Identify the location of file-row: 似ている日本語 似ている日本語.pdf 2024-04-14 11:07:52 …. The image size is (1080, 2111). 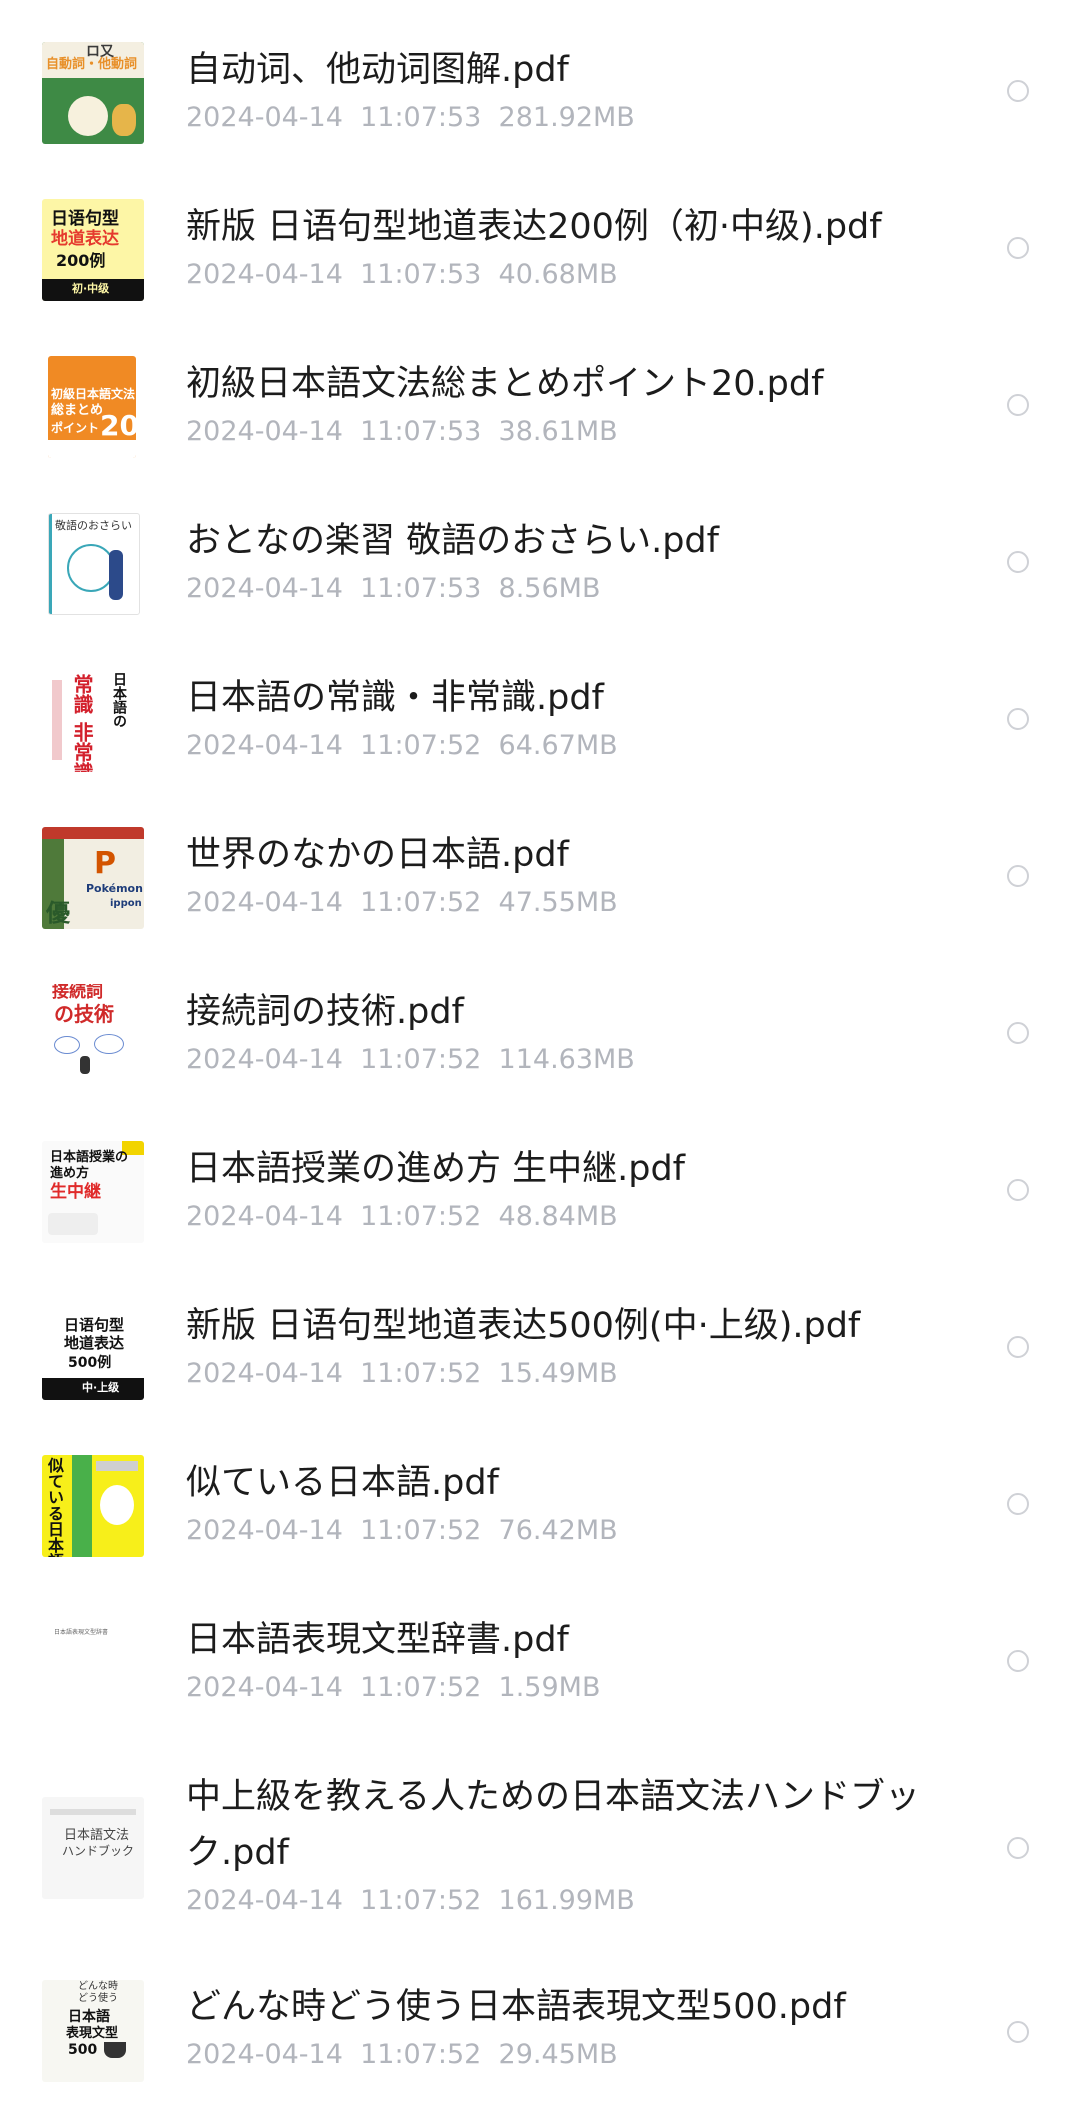
(540, 1491).